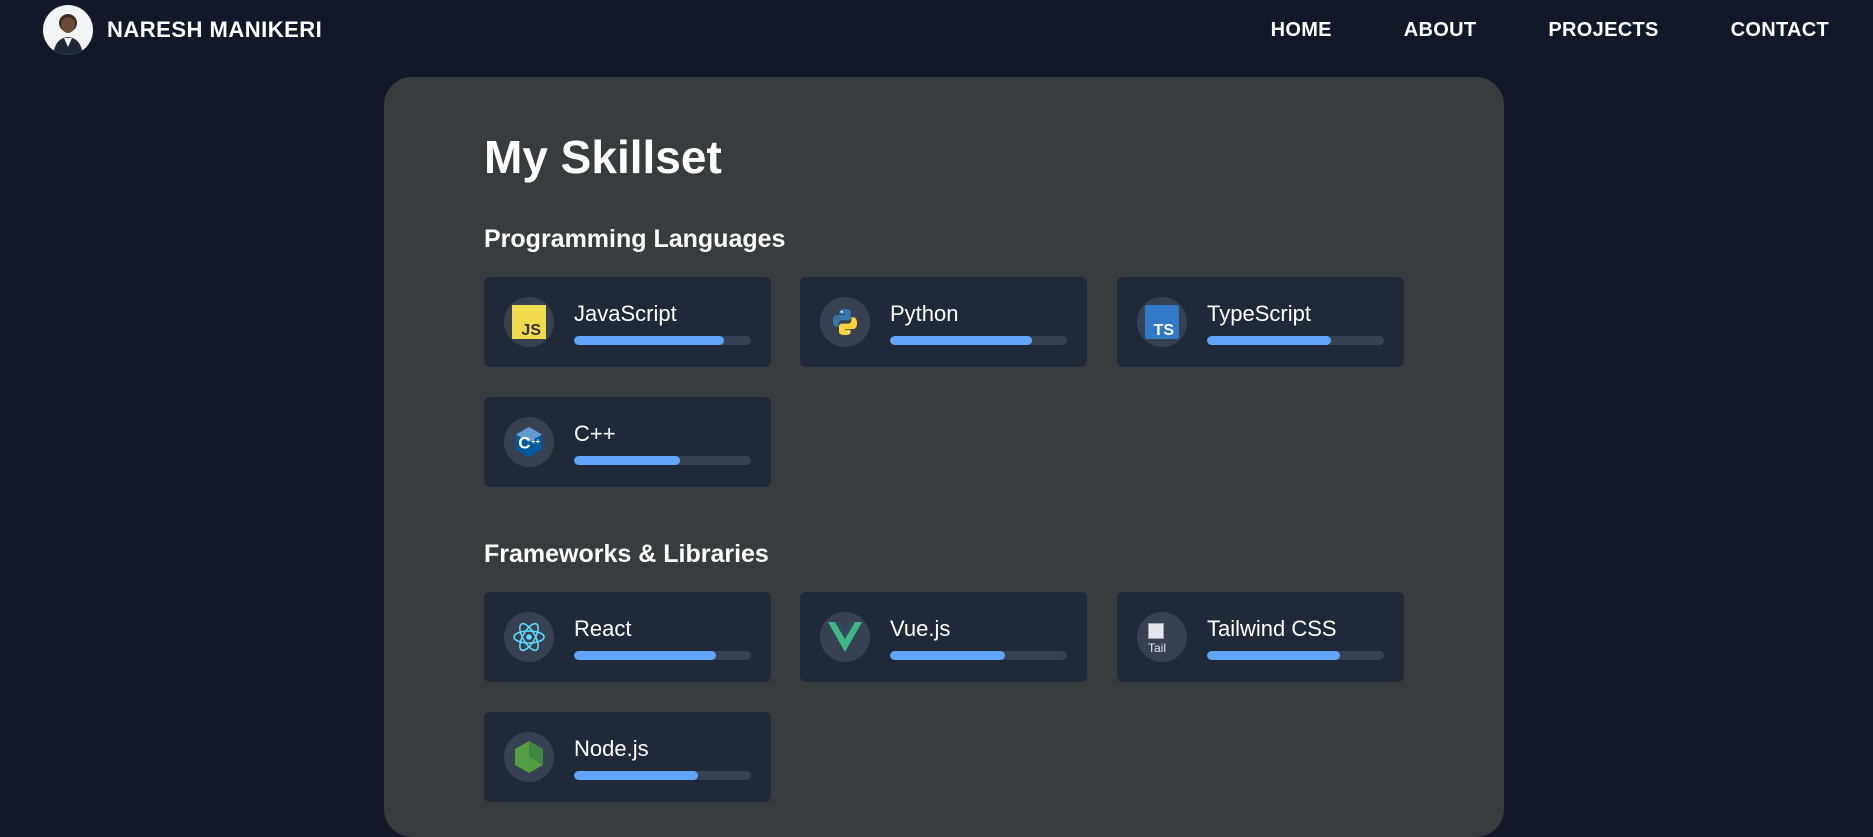  Describe the element at coordinates (1272, 628) in the screenshot. I see `skill-name: Tailwind CSS` at that location.